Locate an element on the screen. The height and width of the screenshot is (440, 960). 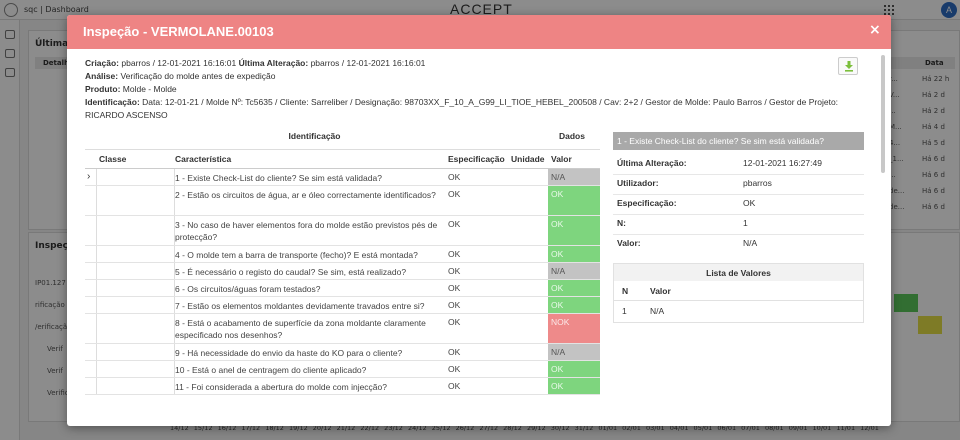
close-button: × is located at coordinates (875, 30).